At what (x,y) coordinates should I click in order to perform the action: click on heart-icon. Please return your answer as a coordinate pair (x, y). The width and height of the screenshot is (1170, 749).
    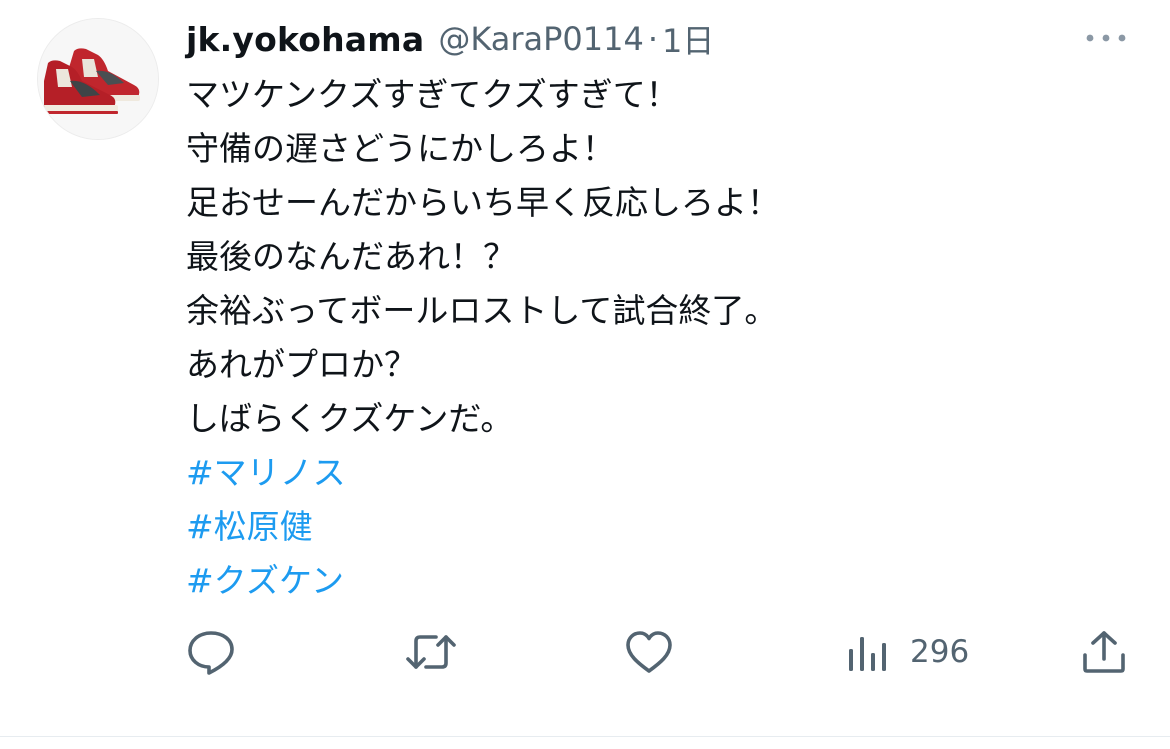
    Looking at the image, I should click on (649, 652).